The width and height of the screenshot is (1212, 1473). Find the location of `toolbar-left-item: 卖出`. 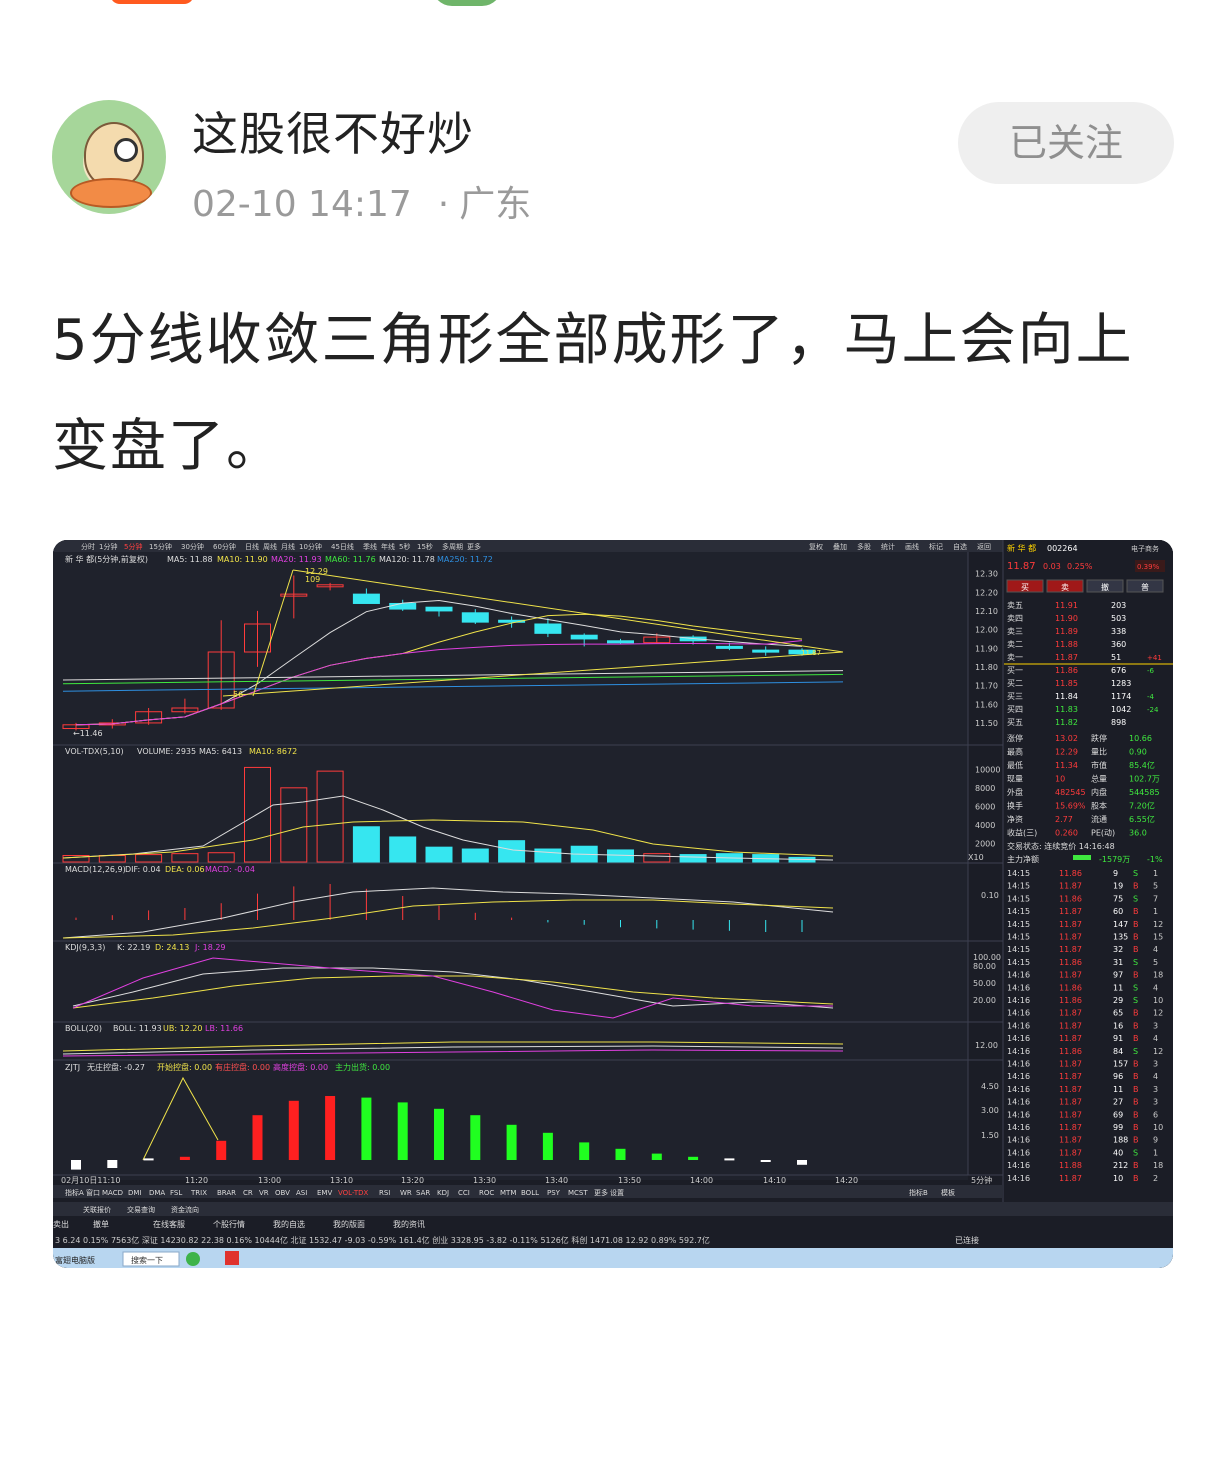

toolbar-left-item: 卖出 is located at coordinates (61, 1224).